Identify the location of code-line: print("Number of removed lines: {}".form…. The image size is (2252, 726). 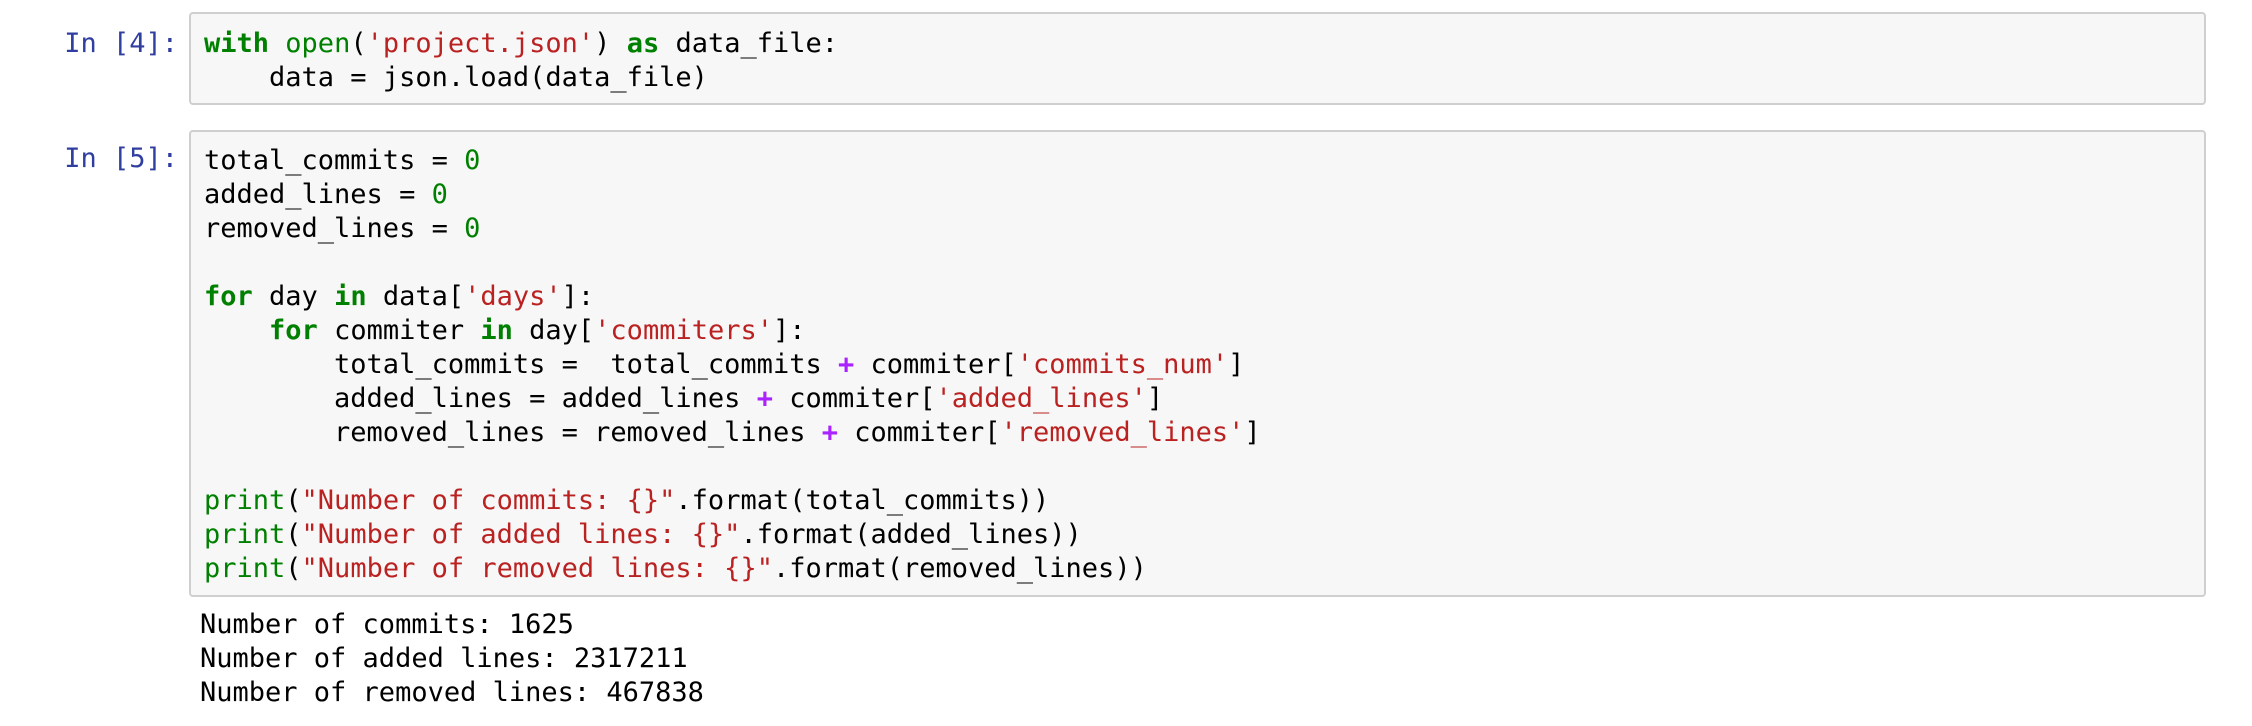
(732, 569).